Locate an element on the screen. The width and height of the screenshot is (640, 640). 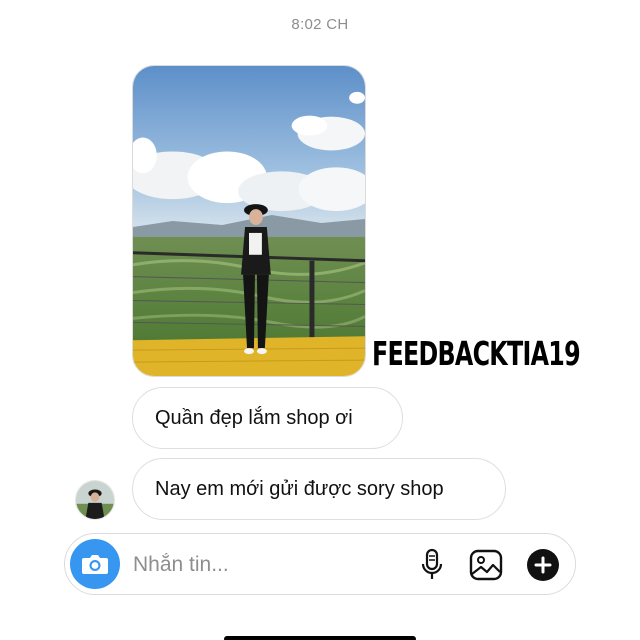
gallery-button is located at coordinates (486, 565).